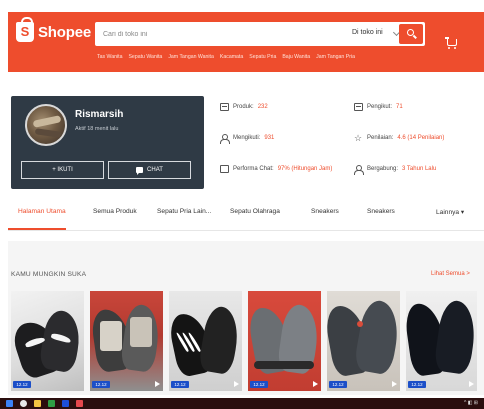 The image size is (484, 409). I want to click on stat-value: 71, so click(399, 107).